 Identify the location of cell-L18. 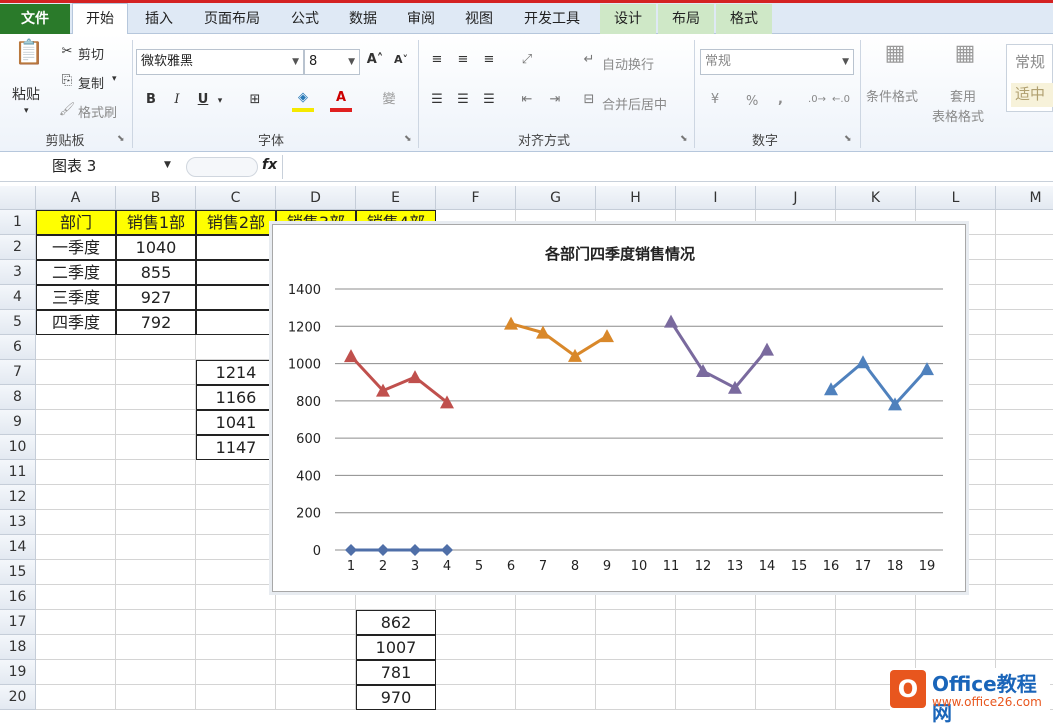
(956, 647).